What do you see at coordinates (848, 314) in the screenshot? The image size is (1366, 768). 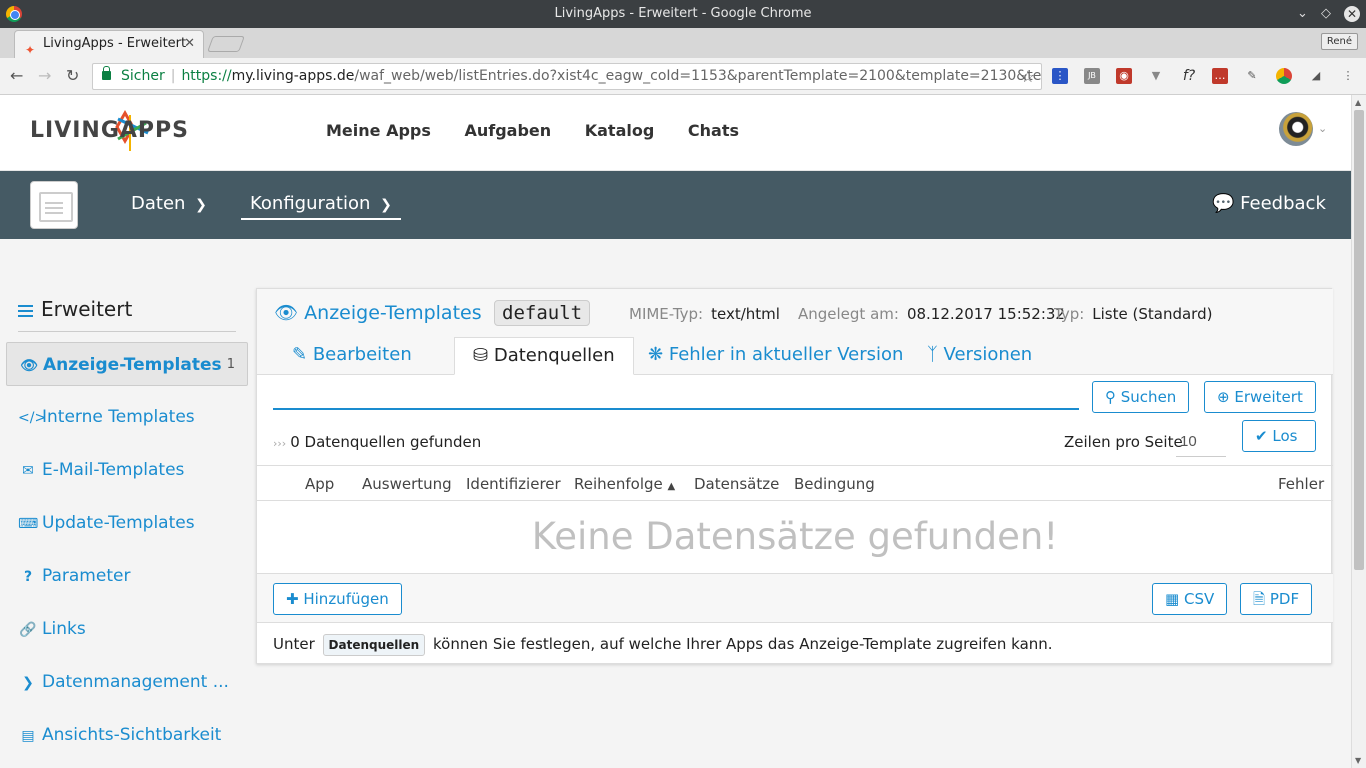 I see `created-at-label: Angelegt am:` at bounding box center [848, 314].